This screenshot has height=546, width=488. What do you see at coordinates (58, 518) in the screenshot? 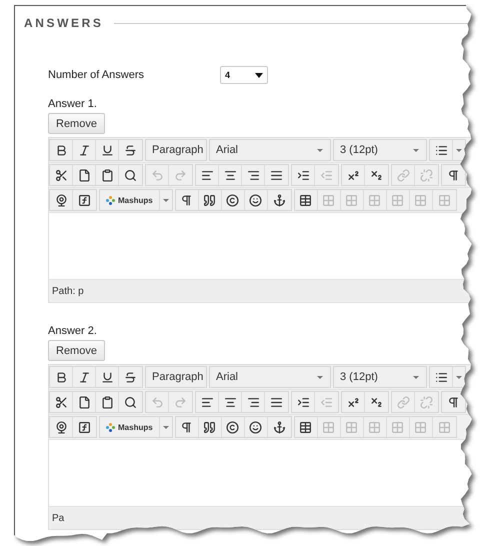
I see `path-text: Pa` at bounding box center [58, 518].